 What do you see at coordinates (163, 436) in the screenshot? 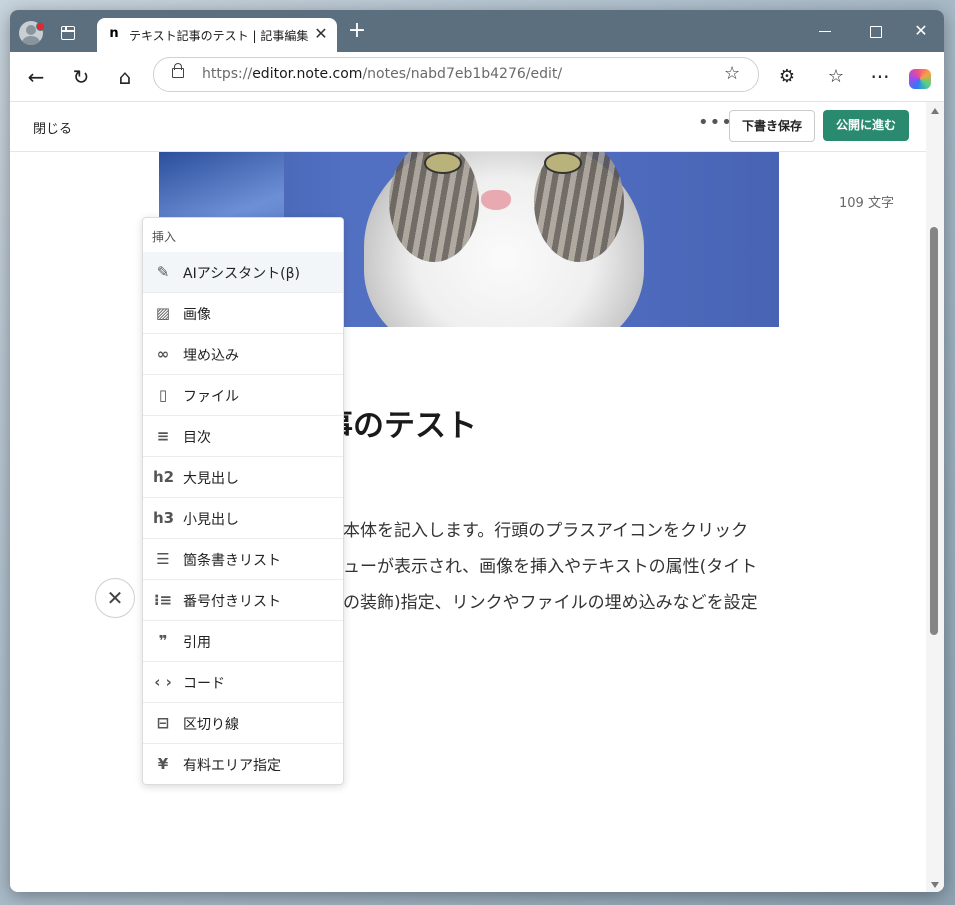
I see `toc-icon: ≡` at bounding box center [163, 436].